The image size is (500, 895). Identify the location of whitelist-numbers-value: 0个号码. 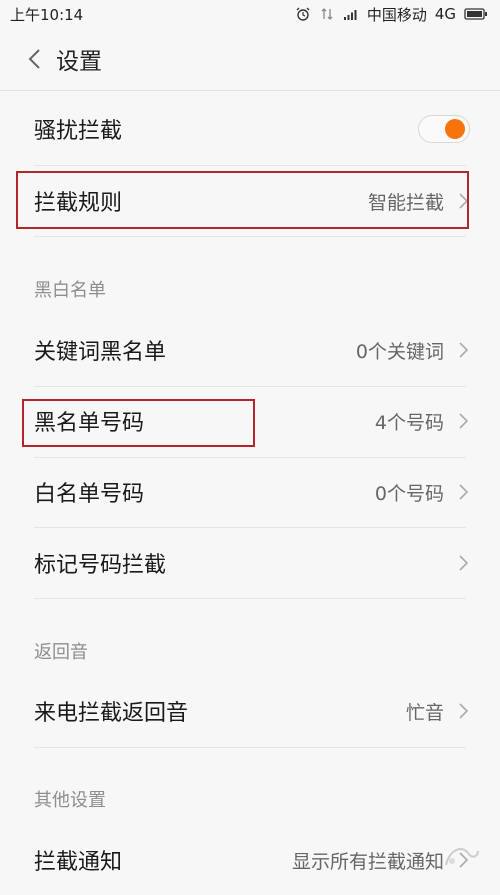
(409, 493).